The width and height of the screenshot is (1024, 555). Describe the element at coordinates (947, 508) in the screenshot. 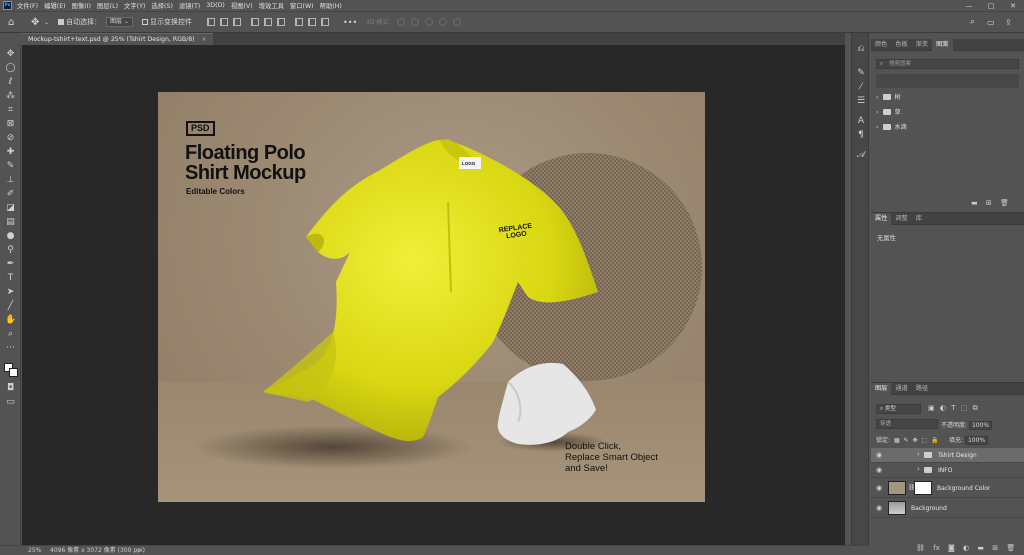

I see `layer-row-background: ◉ Background` at that location.